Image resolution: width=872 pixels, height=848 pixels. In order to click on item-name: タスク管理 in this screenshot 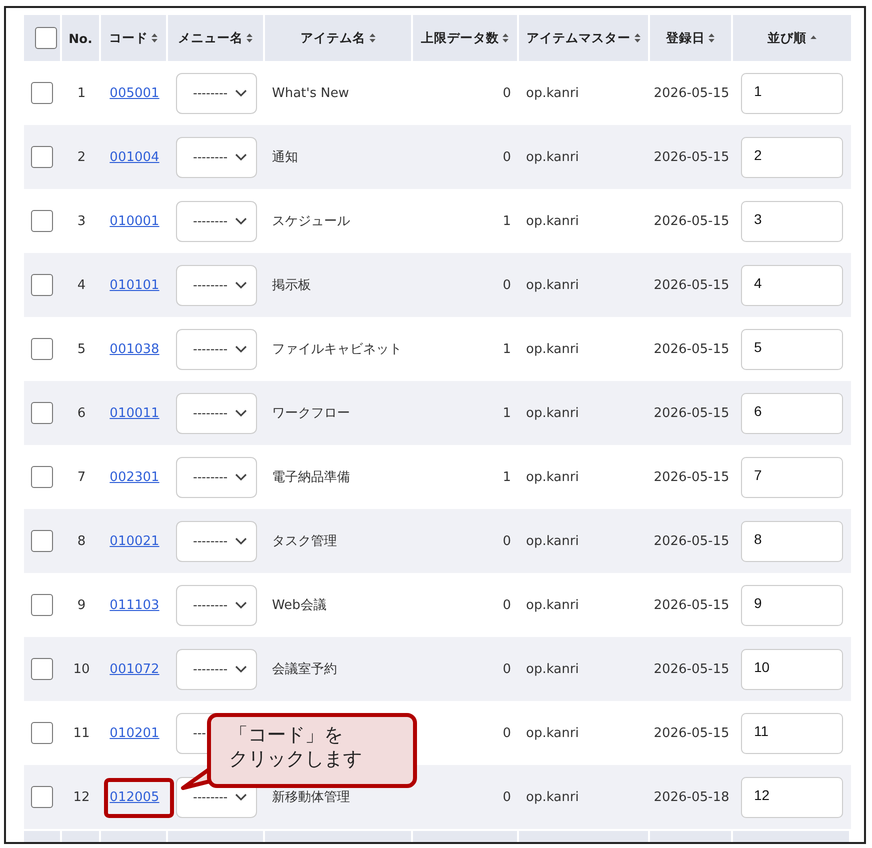, I will do `click(304, 541)`.